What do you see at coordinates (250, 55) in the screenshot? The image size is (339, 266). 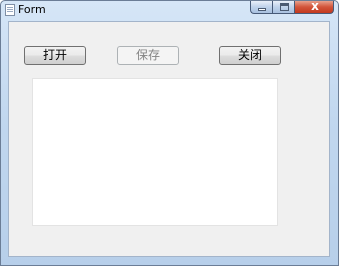 I see `close-button: 关闭` at bounding box center [250, 55].